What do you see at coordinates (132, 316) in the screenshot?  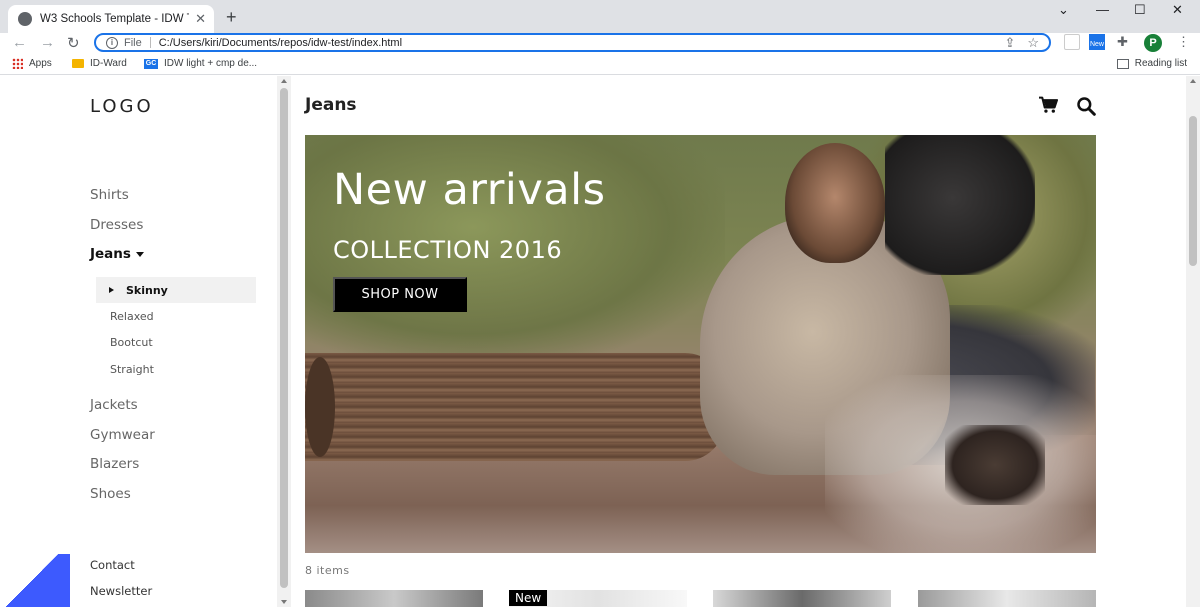 I see `sidebar-subitem-relaxed: Relaxed` at bounding box center [132, 316].